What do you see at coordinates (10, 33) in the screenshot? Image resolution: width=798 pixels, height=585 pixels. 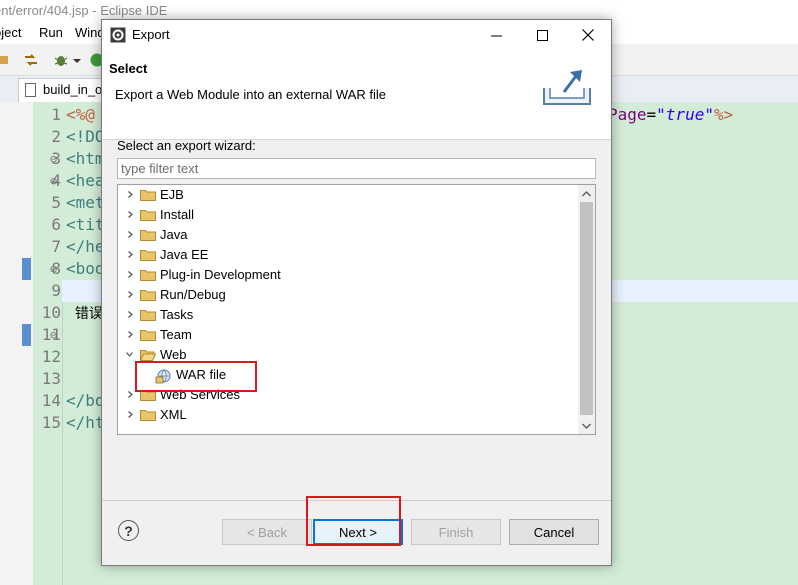 I see `menu-project: oject` at bounding box center [10, 33].